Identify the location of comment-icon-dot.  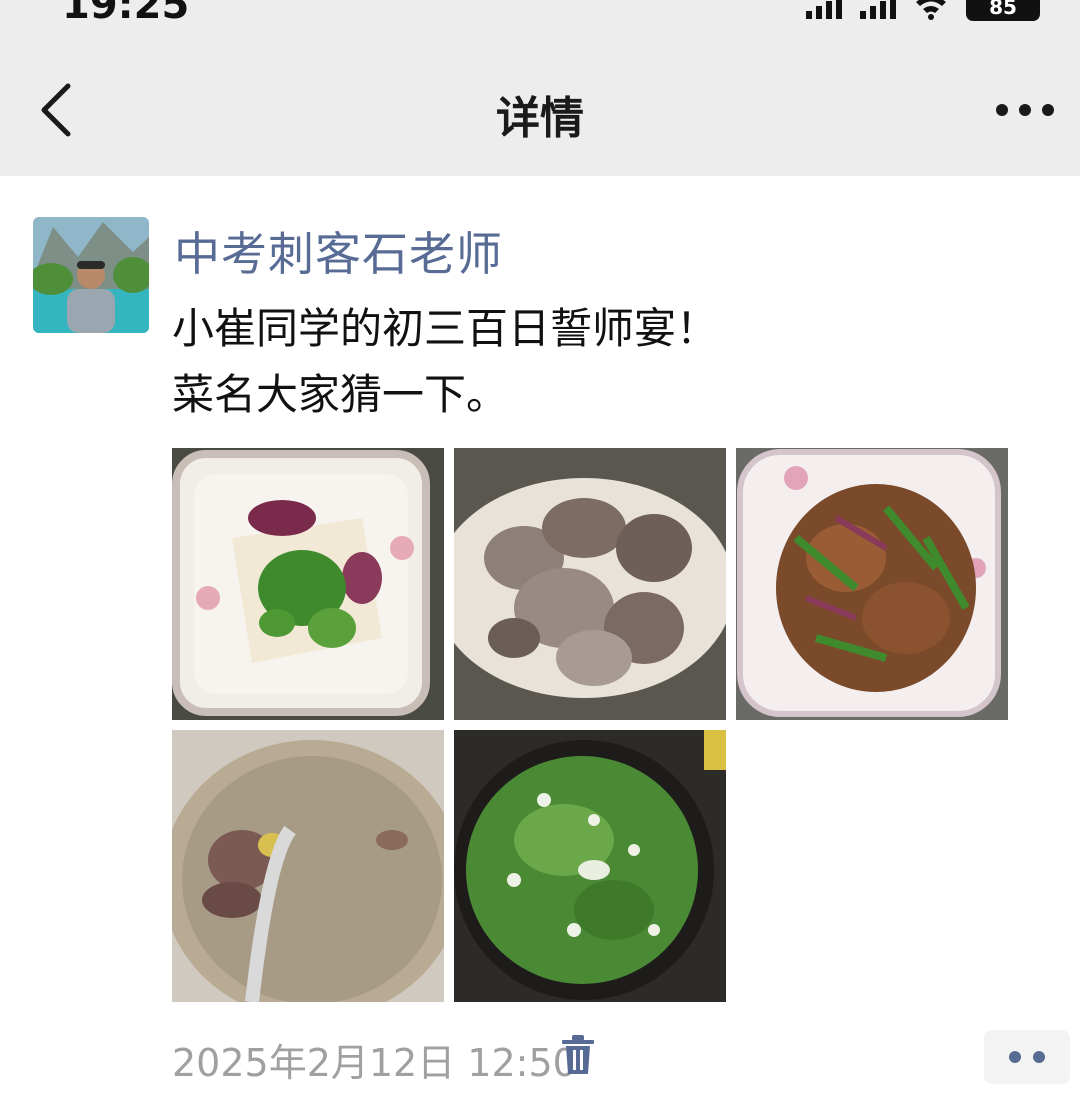
(1039, 1057).